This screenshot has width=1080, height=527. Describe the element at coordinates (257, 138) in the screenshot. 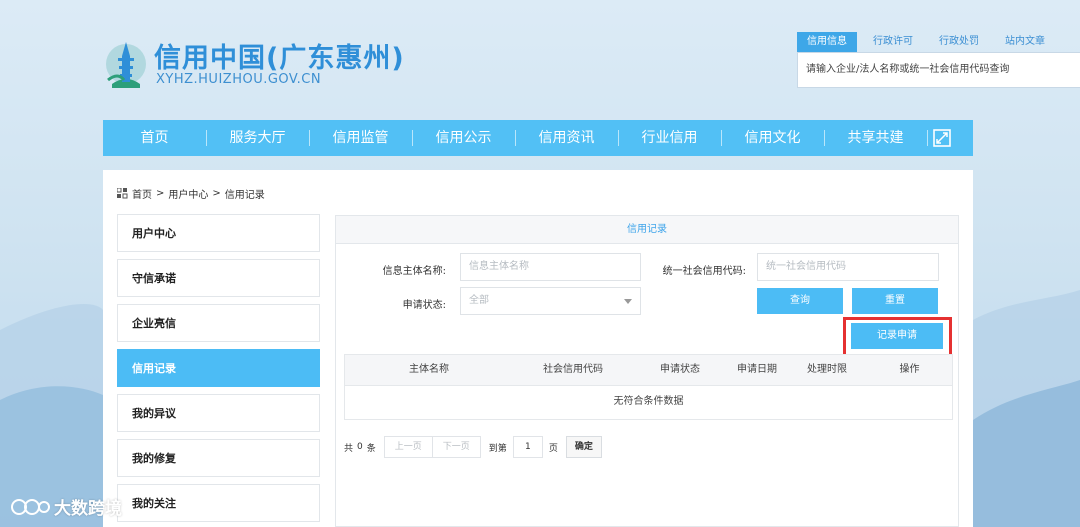

I see `nav-item-service-hall: 服务大厅` at that location.